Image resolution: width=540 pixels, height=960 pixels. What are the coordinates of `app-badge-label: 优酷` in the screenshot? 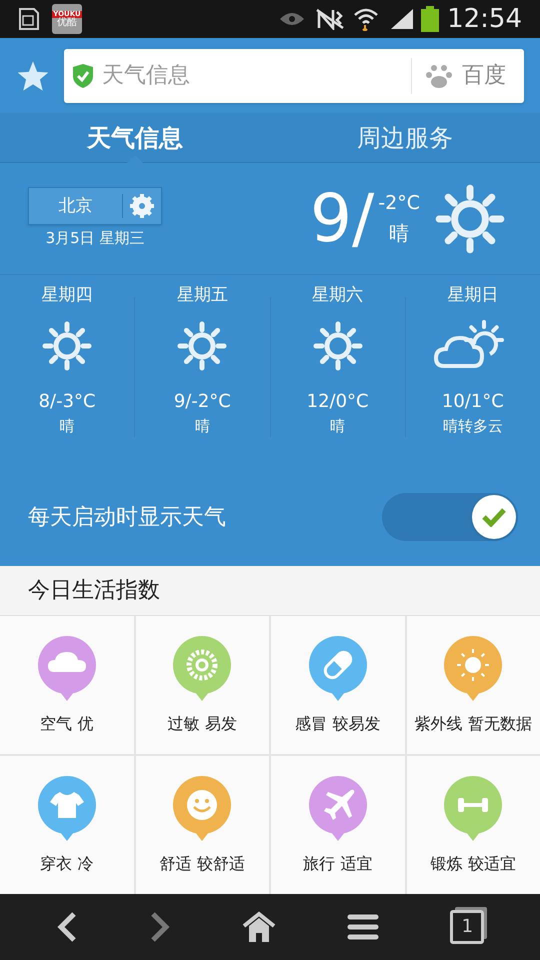 It's located at (67, 23).